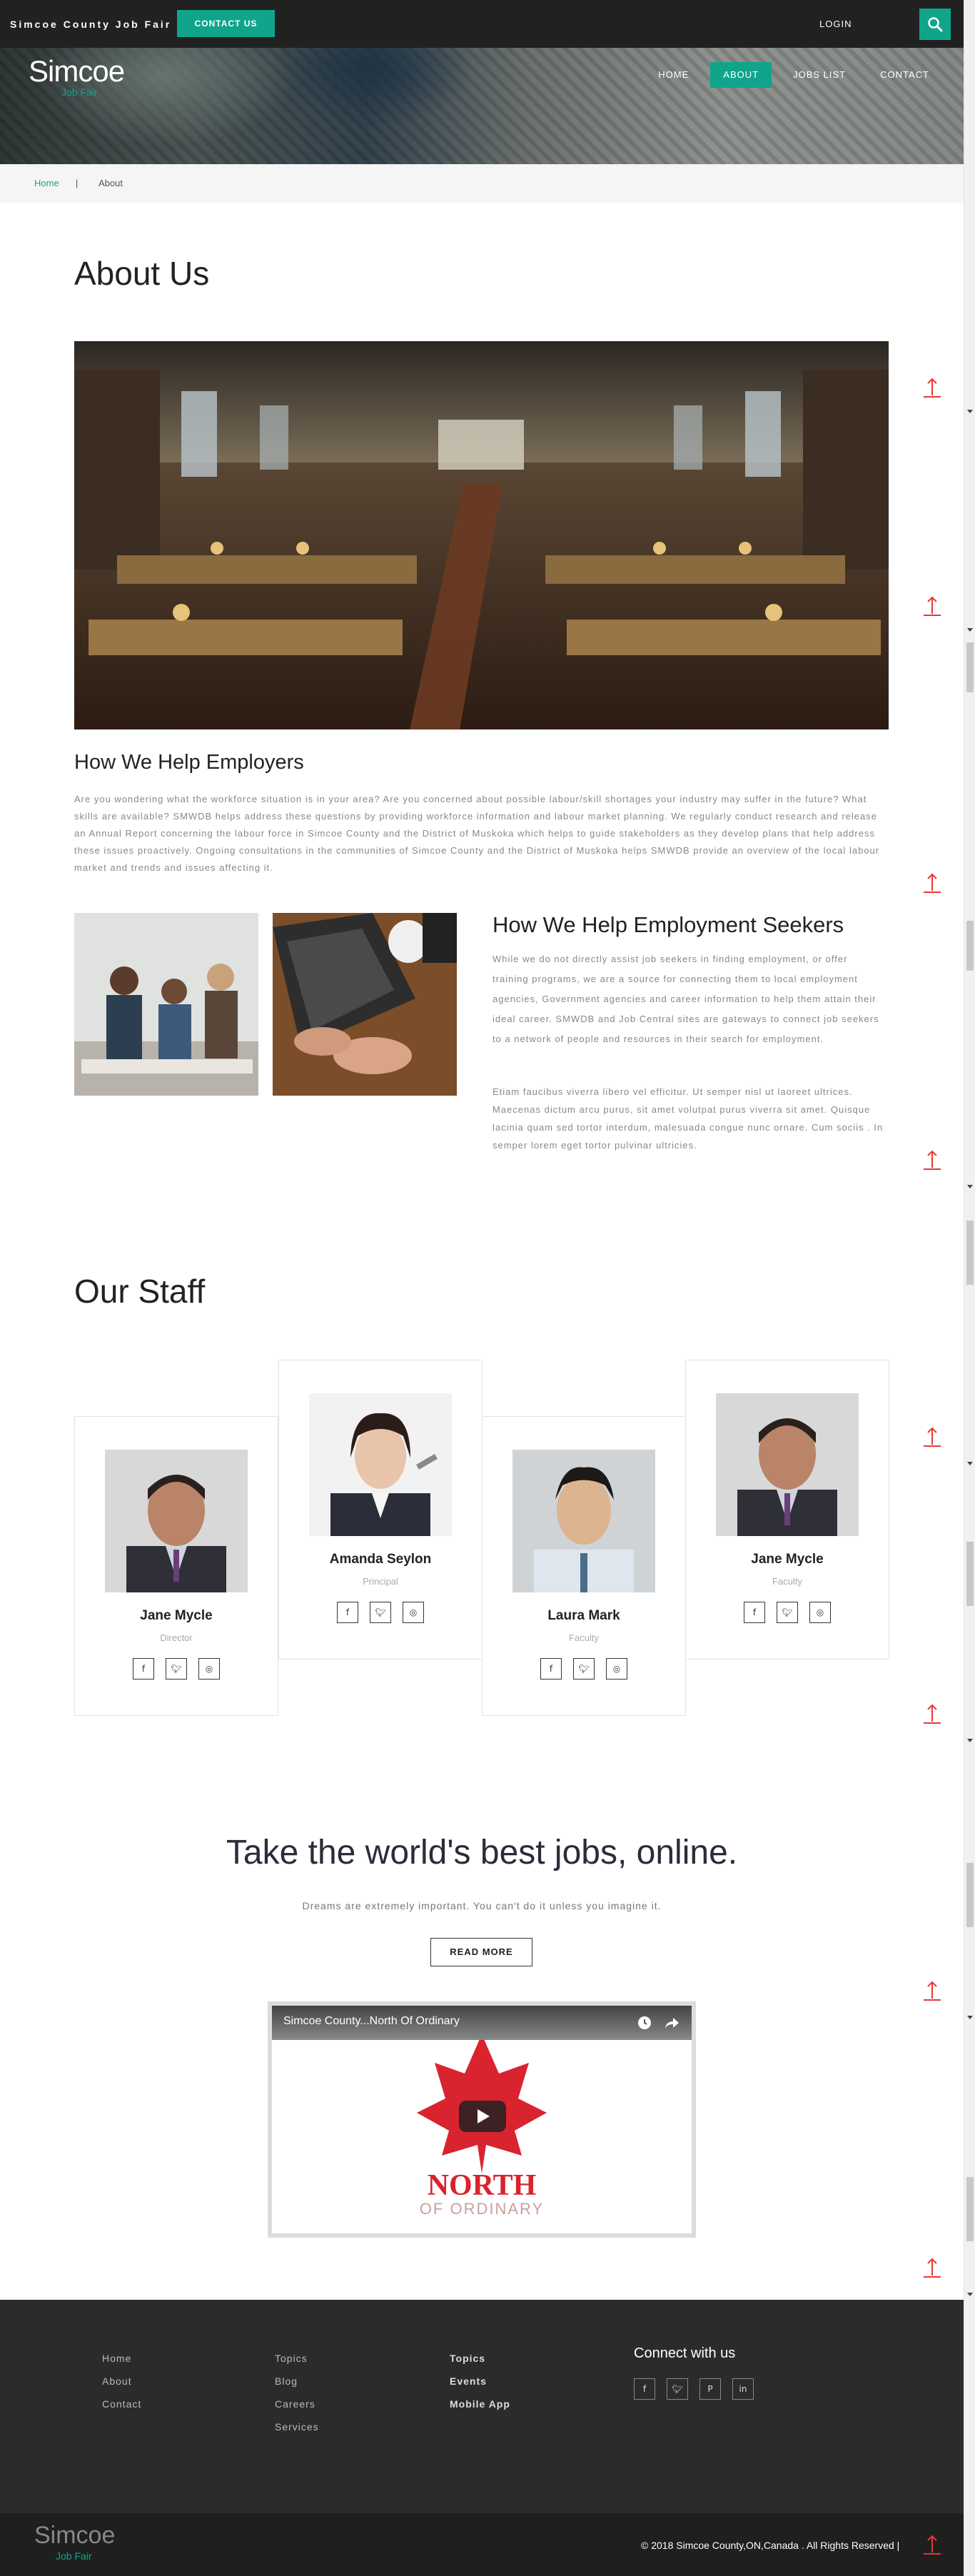  Describe the element at coordinates (74, 2535) in the screenshot. I see `footer-logo-main: Simcoe` at that location.